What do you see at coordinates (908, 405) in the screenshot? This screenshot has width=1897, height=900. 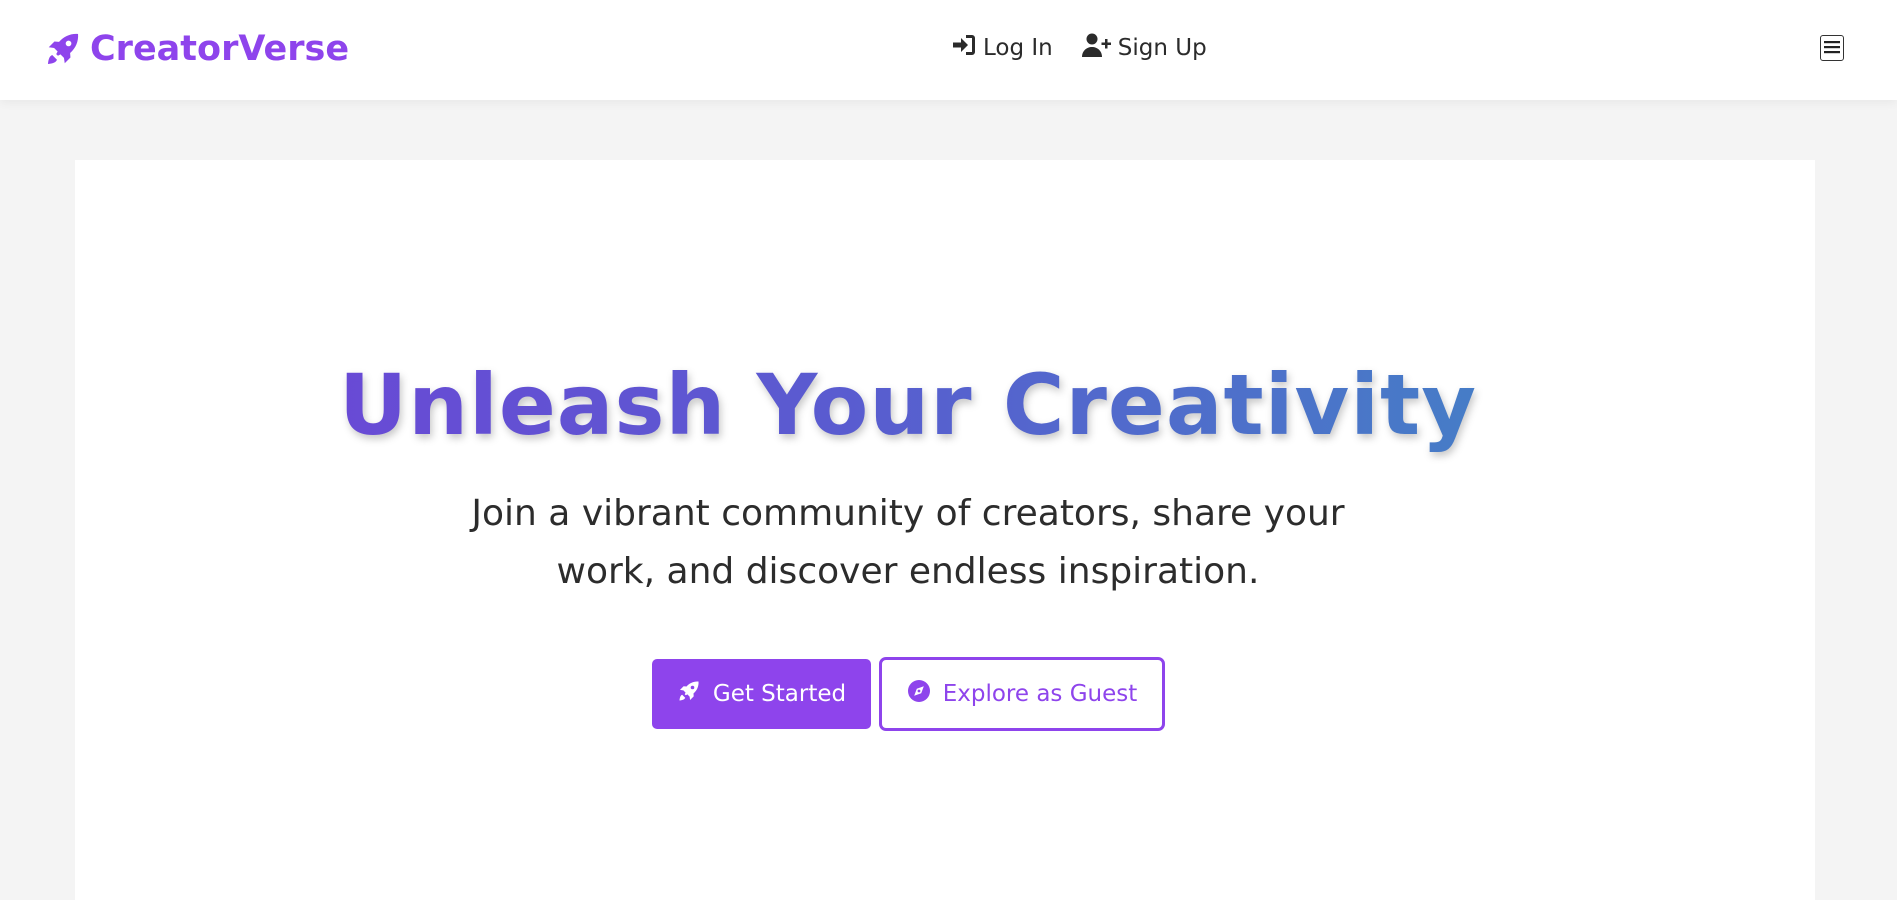 I see `hero-title: Unleash Your Creativity` at bounding box center [908, 405].